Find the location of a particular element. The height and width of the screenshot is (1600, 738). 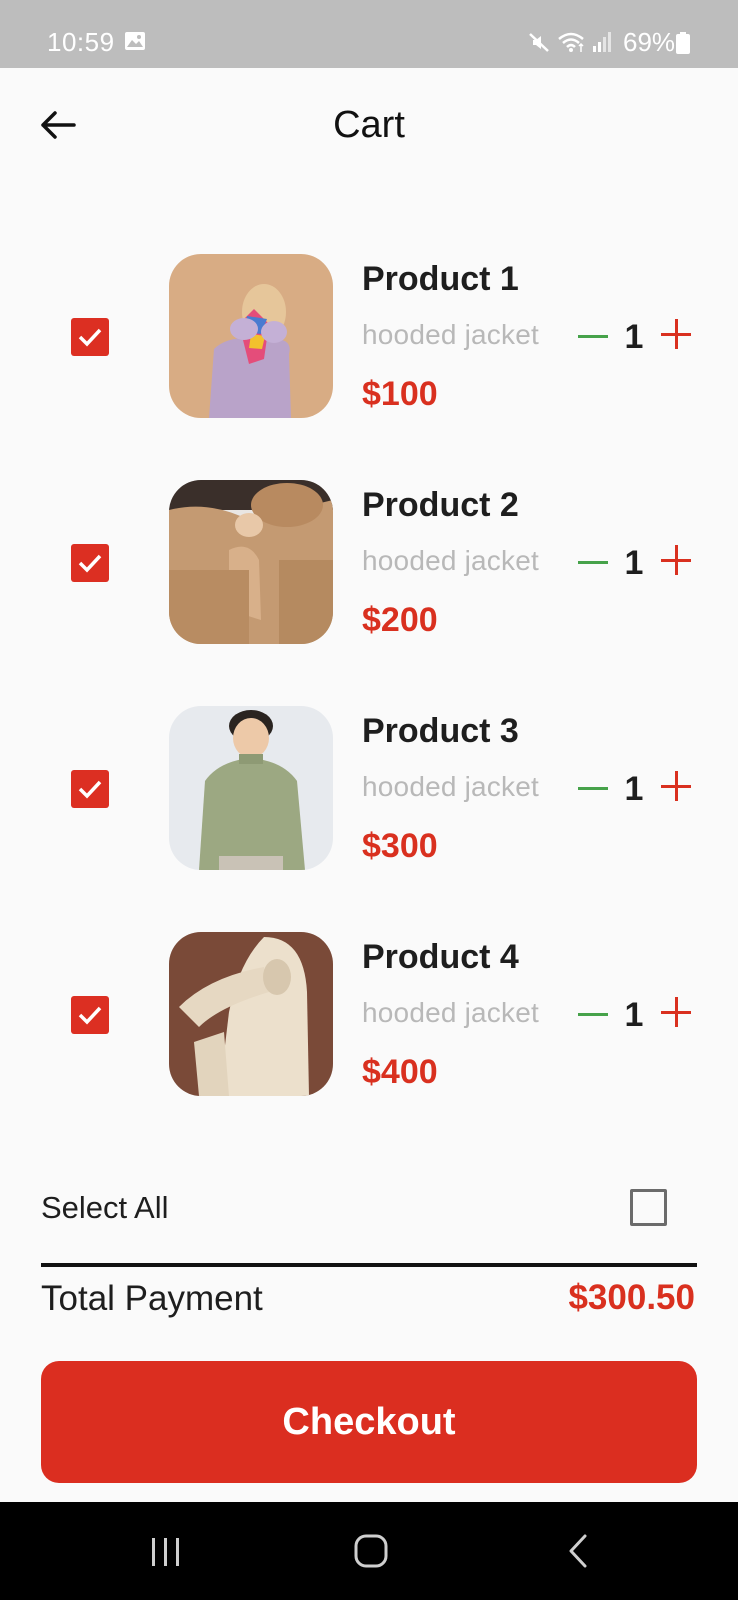

back-icon is located at coordinates (578, 1551).